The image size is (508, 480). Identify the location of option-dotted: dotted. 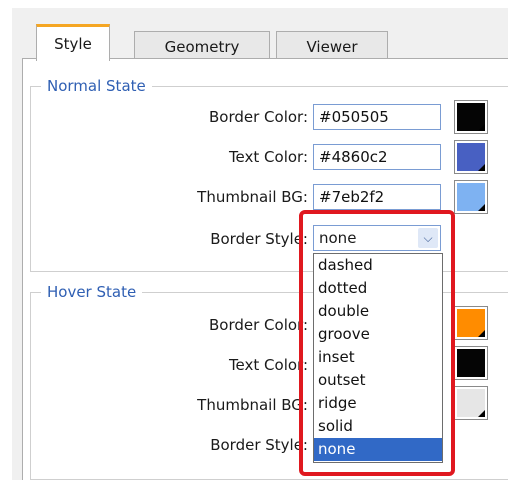
(378, 288).